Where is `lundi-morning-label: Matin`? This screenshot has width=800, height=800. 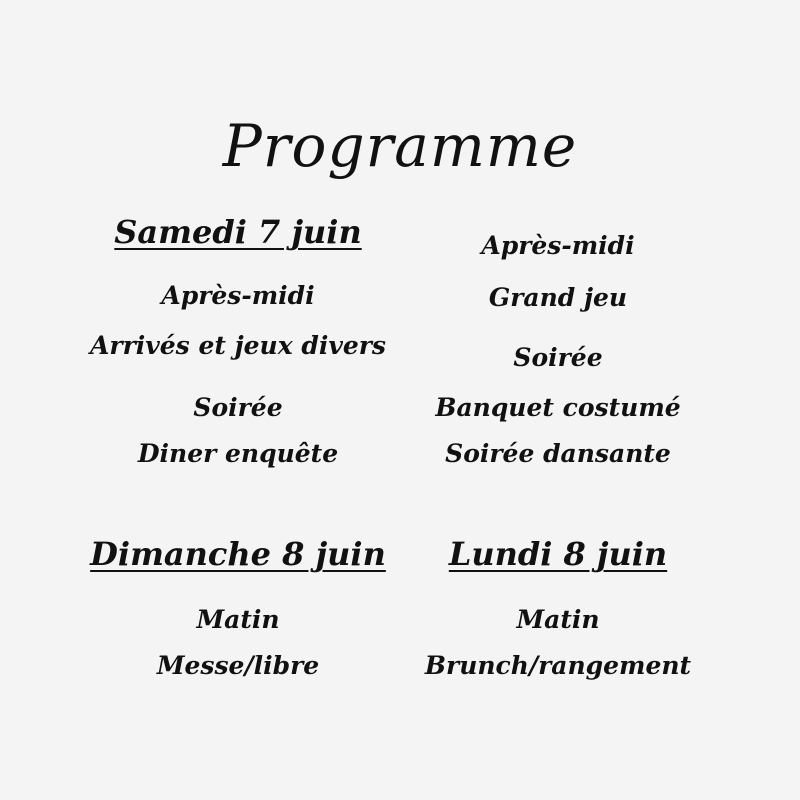
lundi-morning-label: Matin is located at coordinates (558, 619).